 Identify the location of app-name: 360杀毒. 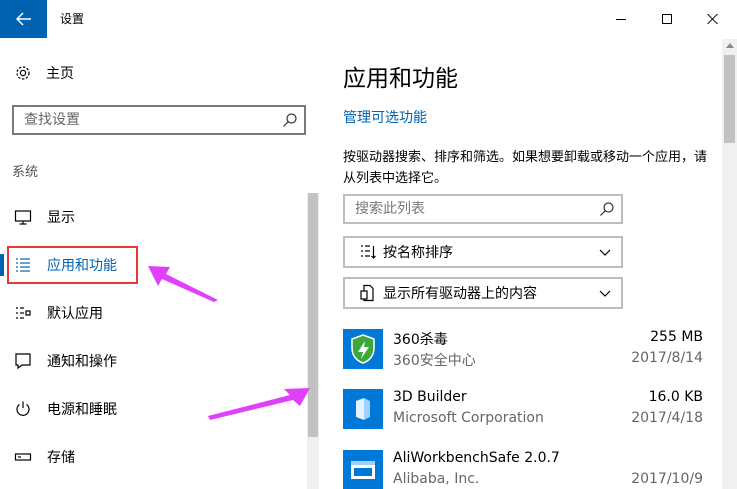
(420, 340).